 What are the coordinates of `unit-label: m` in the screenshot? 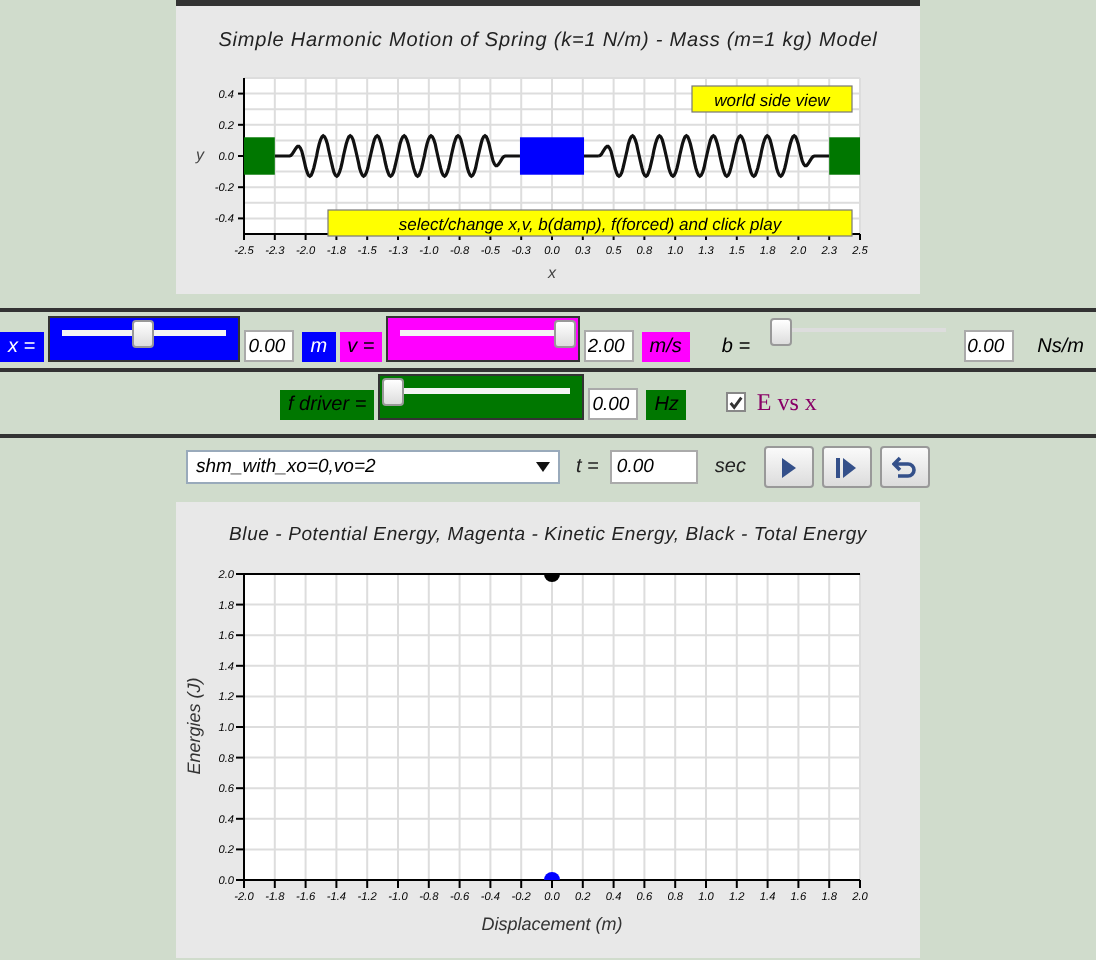 It's located at (319, 347).